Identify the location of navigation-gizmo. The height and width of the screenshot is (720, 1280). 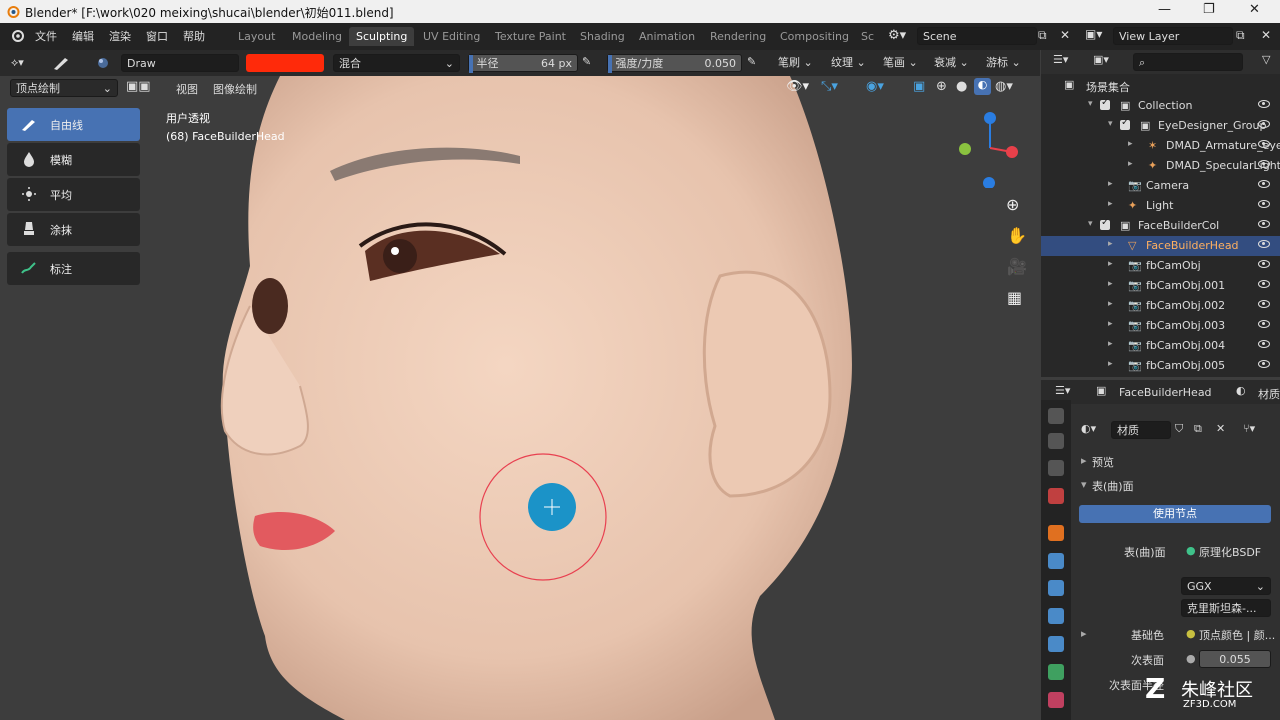
(988, 148).